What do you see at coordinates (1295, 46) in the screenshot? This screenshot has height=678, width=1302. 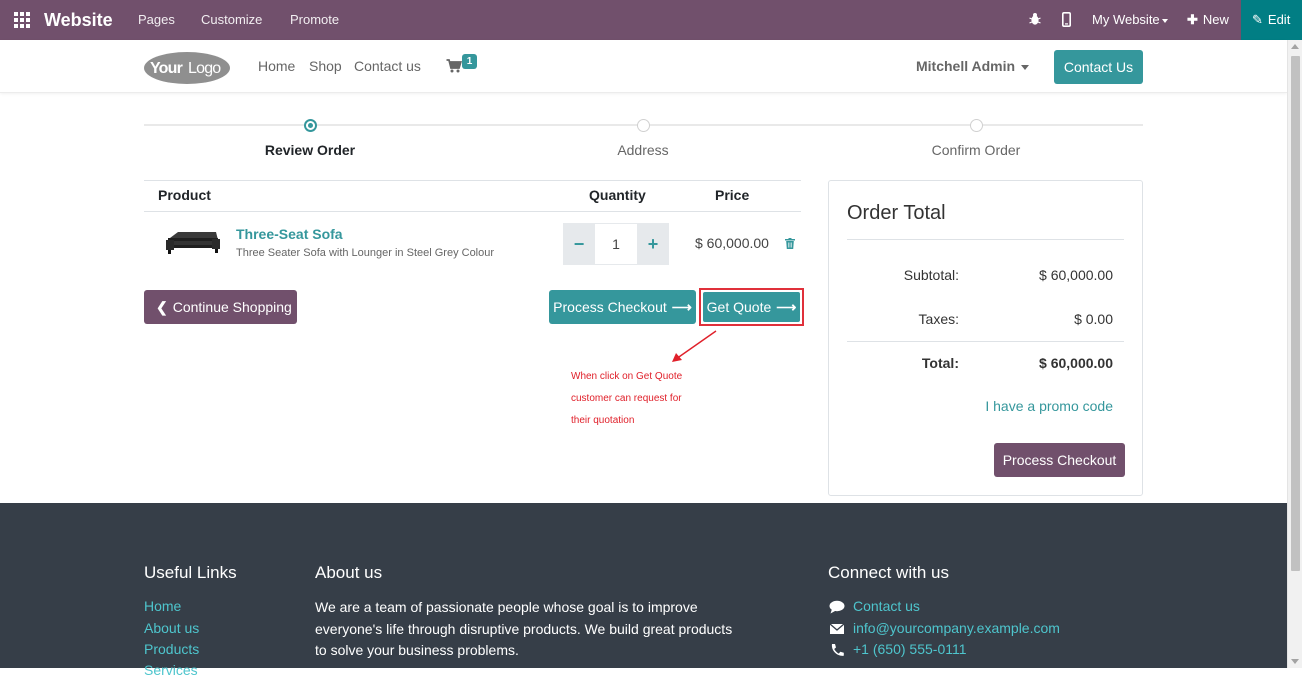 I see `scroll-up-icon` at bounding box center [1295, 46].